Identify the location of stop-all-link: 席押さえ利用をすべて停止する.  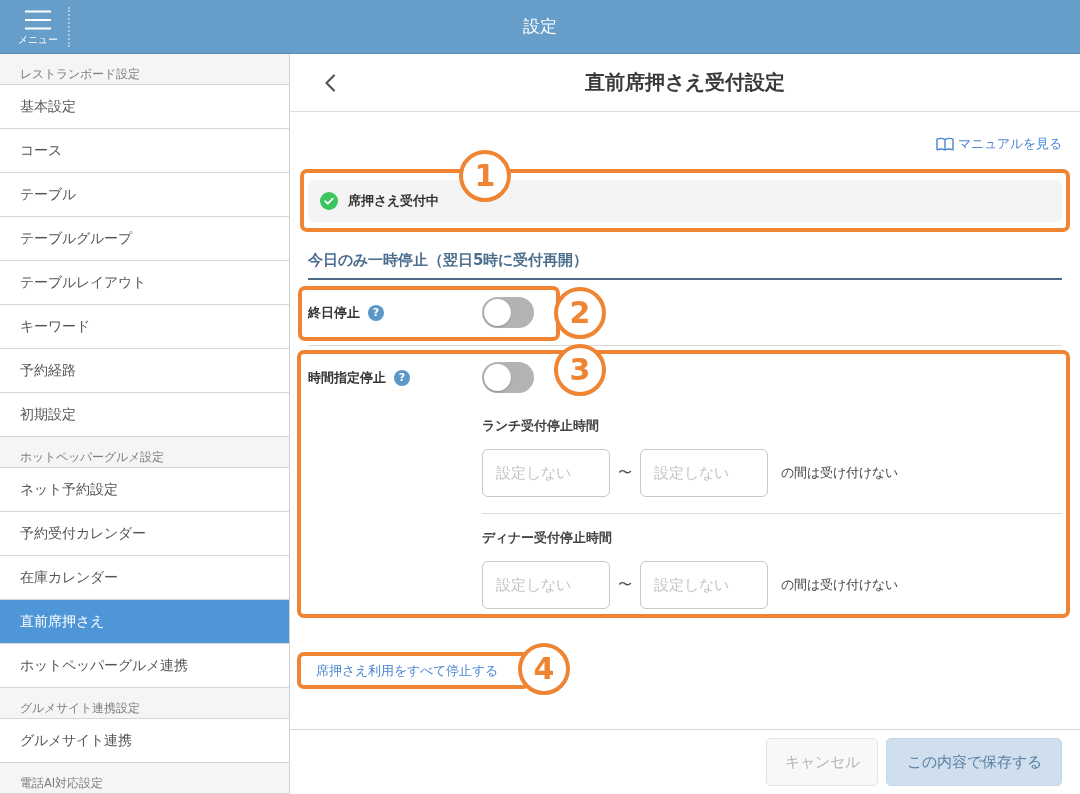
(407, 671).